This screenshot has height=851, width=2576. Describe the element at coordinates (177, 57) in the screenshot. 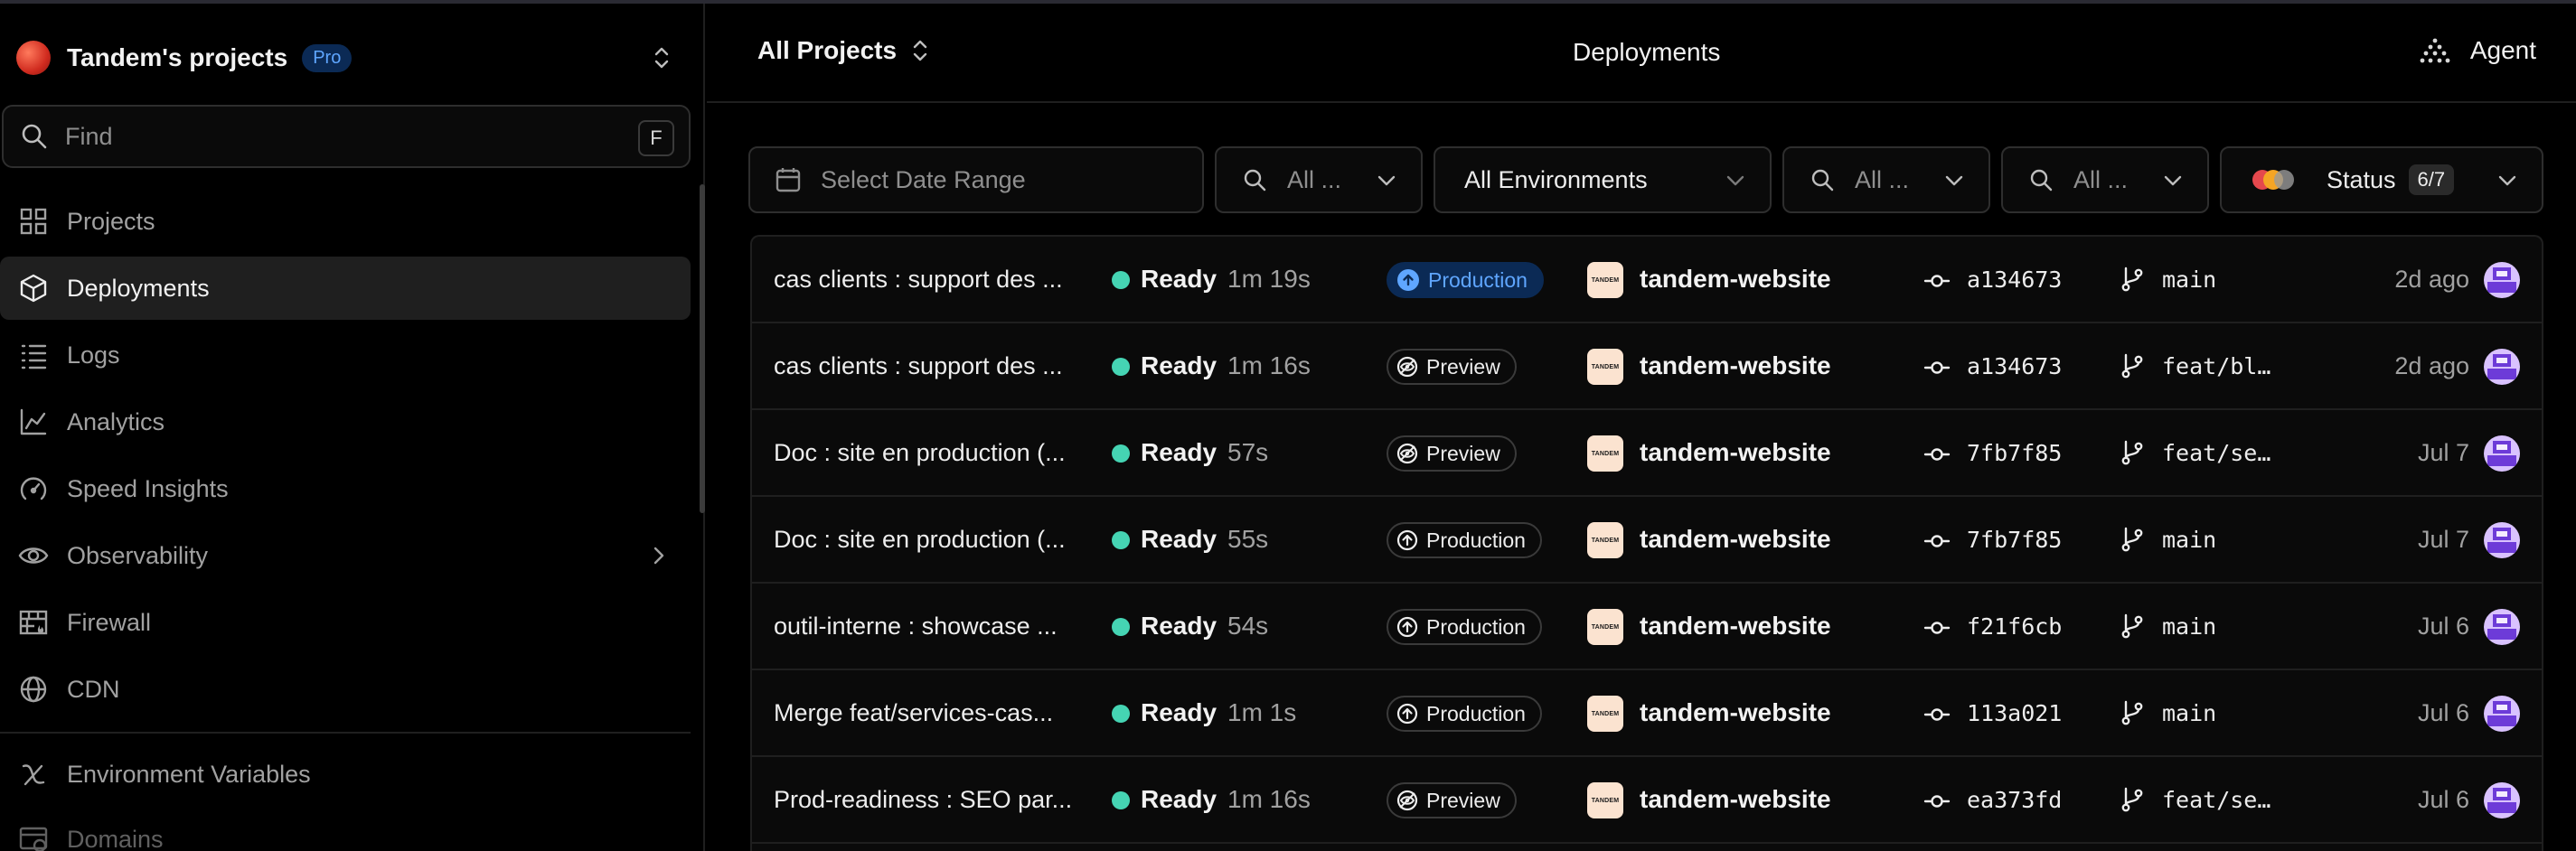

I see `team-name: Tandem's projects` at that location.